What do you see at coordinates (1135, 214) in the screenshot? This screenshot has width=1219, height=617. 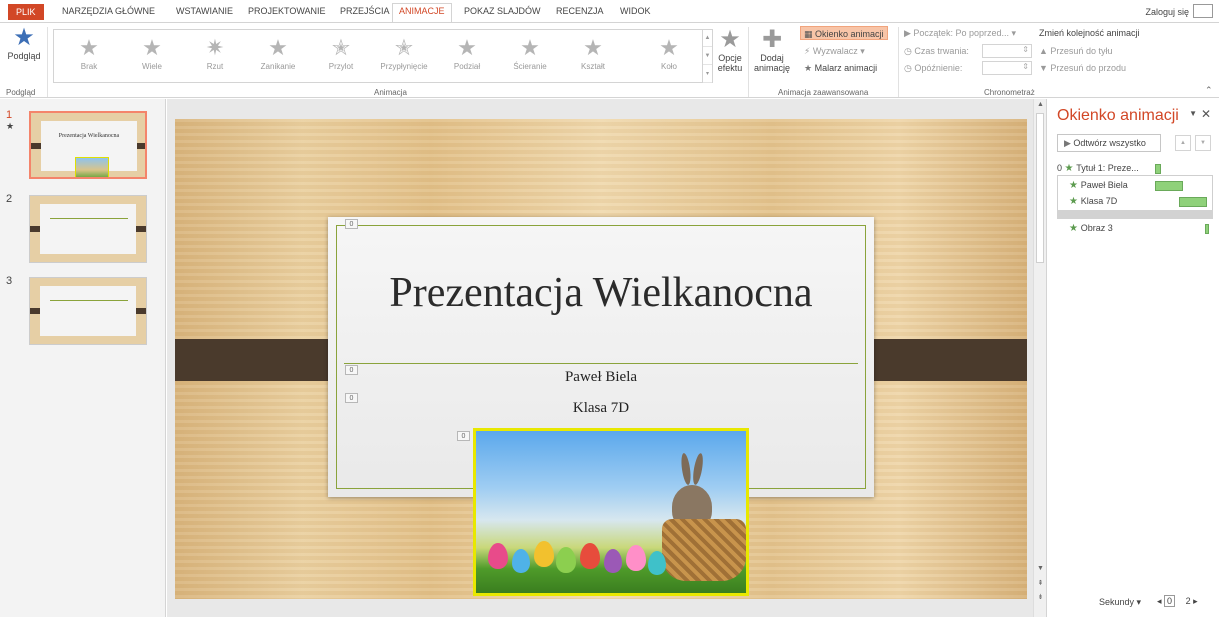 I see `group-collapse-bar` at bounding box center [1135, 214].